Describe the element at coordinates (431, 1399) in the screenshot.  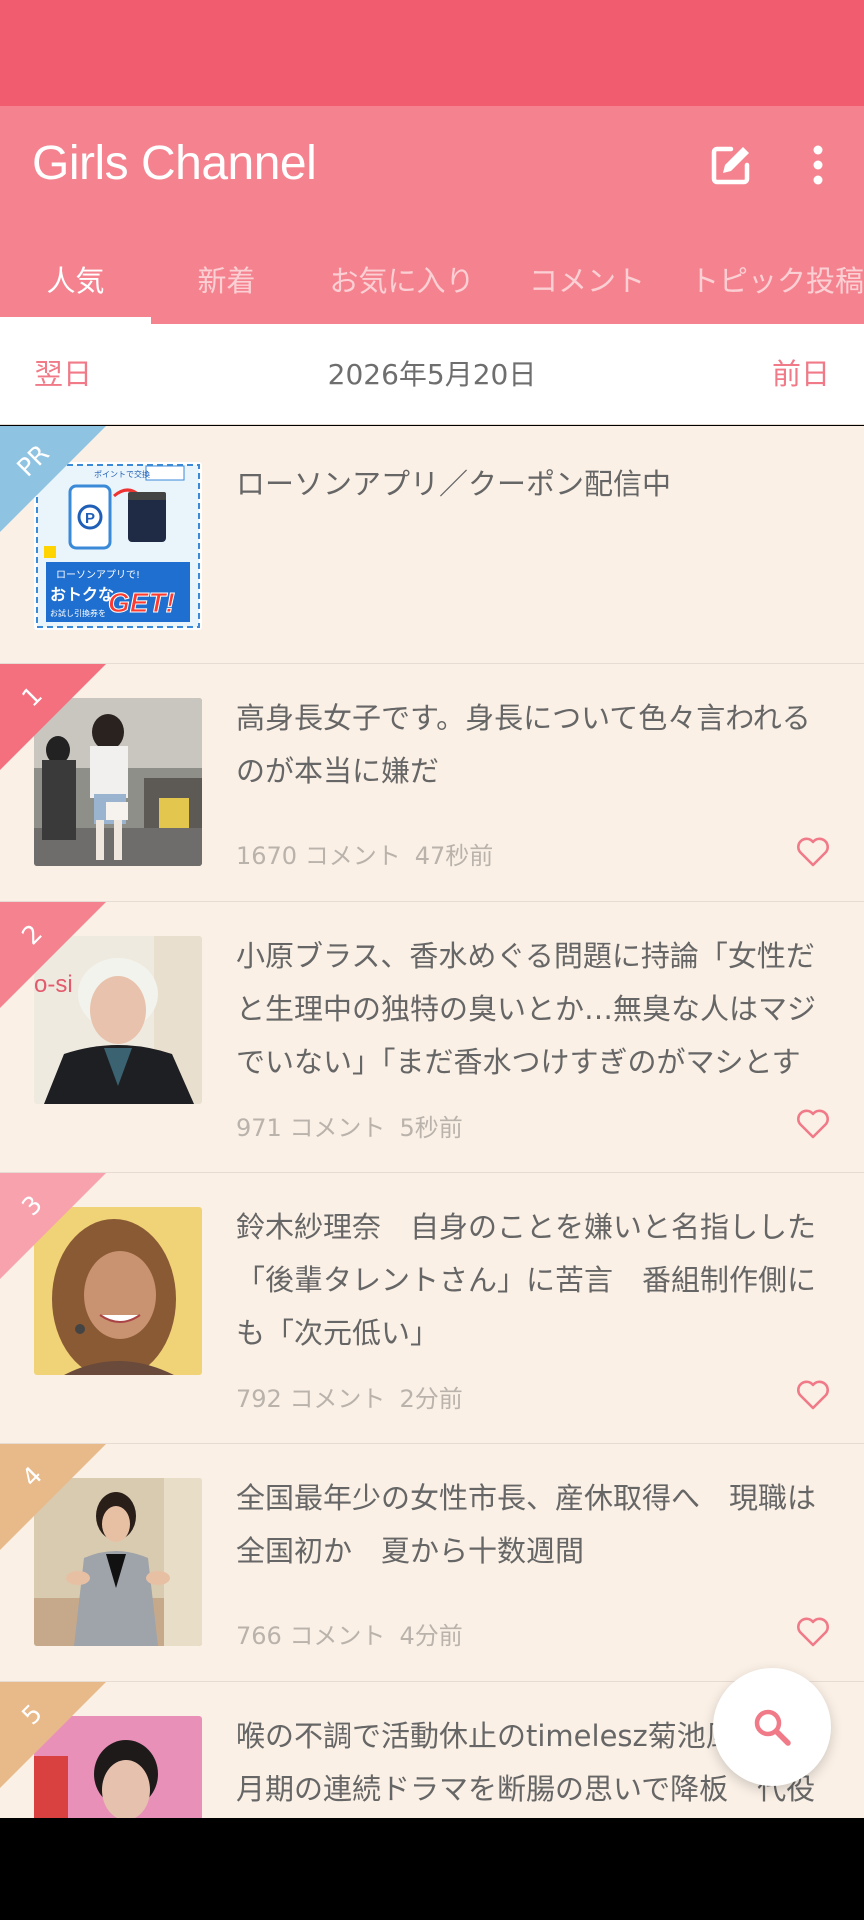
I see `post-time: 2分前` at that location.